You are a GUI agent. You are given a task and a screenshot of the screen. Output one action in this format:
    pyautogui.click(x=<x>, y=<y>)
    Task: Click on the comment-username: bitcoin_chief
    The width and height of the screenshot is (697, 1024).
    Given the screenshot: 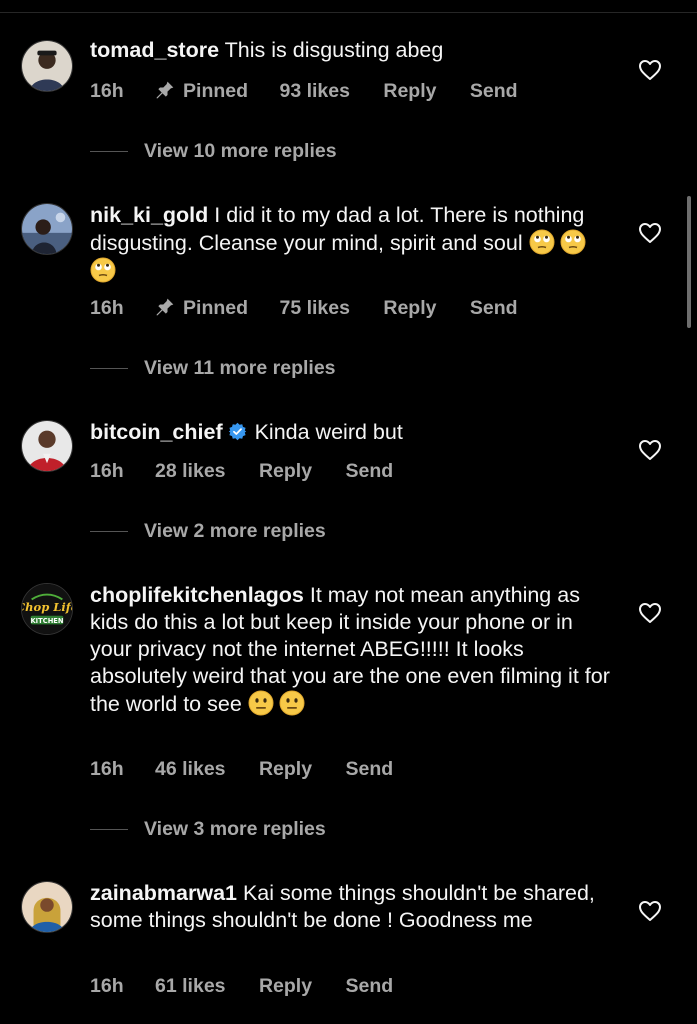 What is the action you would take?
    pyautogui.click(x=156, y=432)
    